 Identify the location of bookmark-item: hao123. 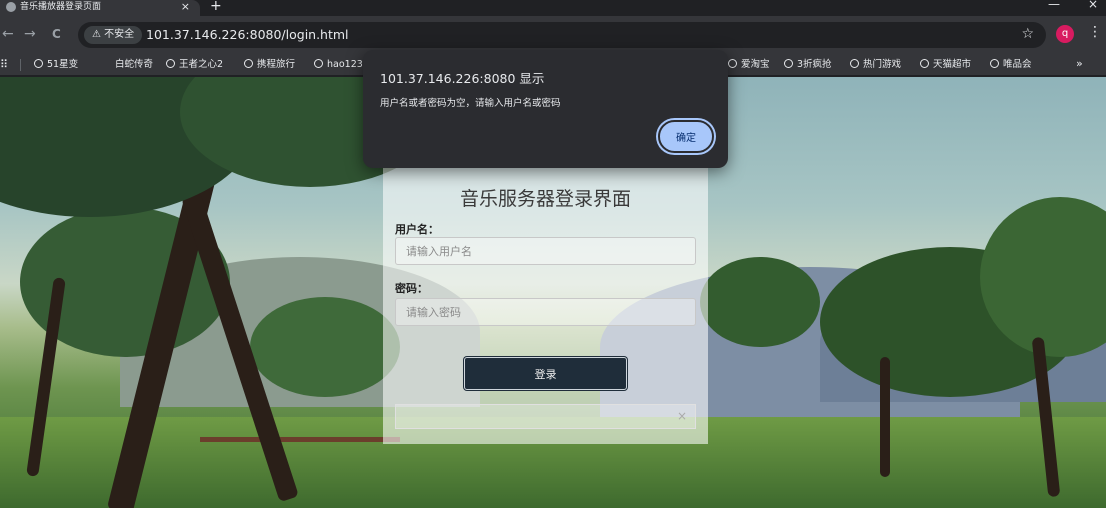
(338, 64).